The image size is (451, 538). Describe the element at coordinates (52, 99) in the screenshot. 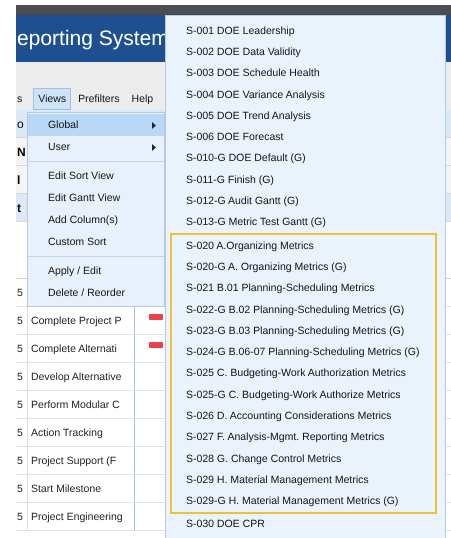

I see `menu-bar-item: Views` at that location.